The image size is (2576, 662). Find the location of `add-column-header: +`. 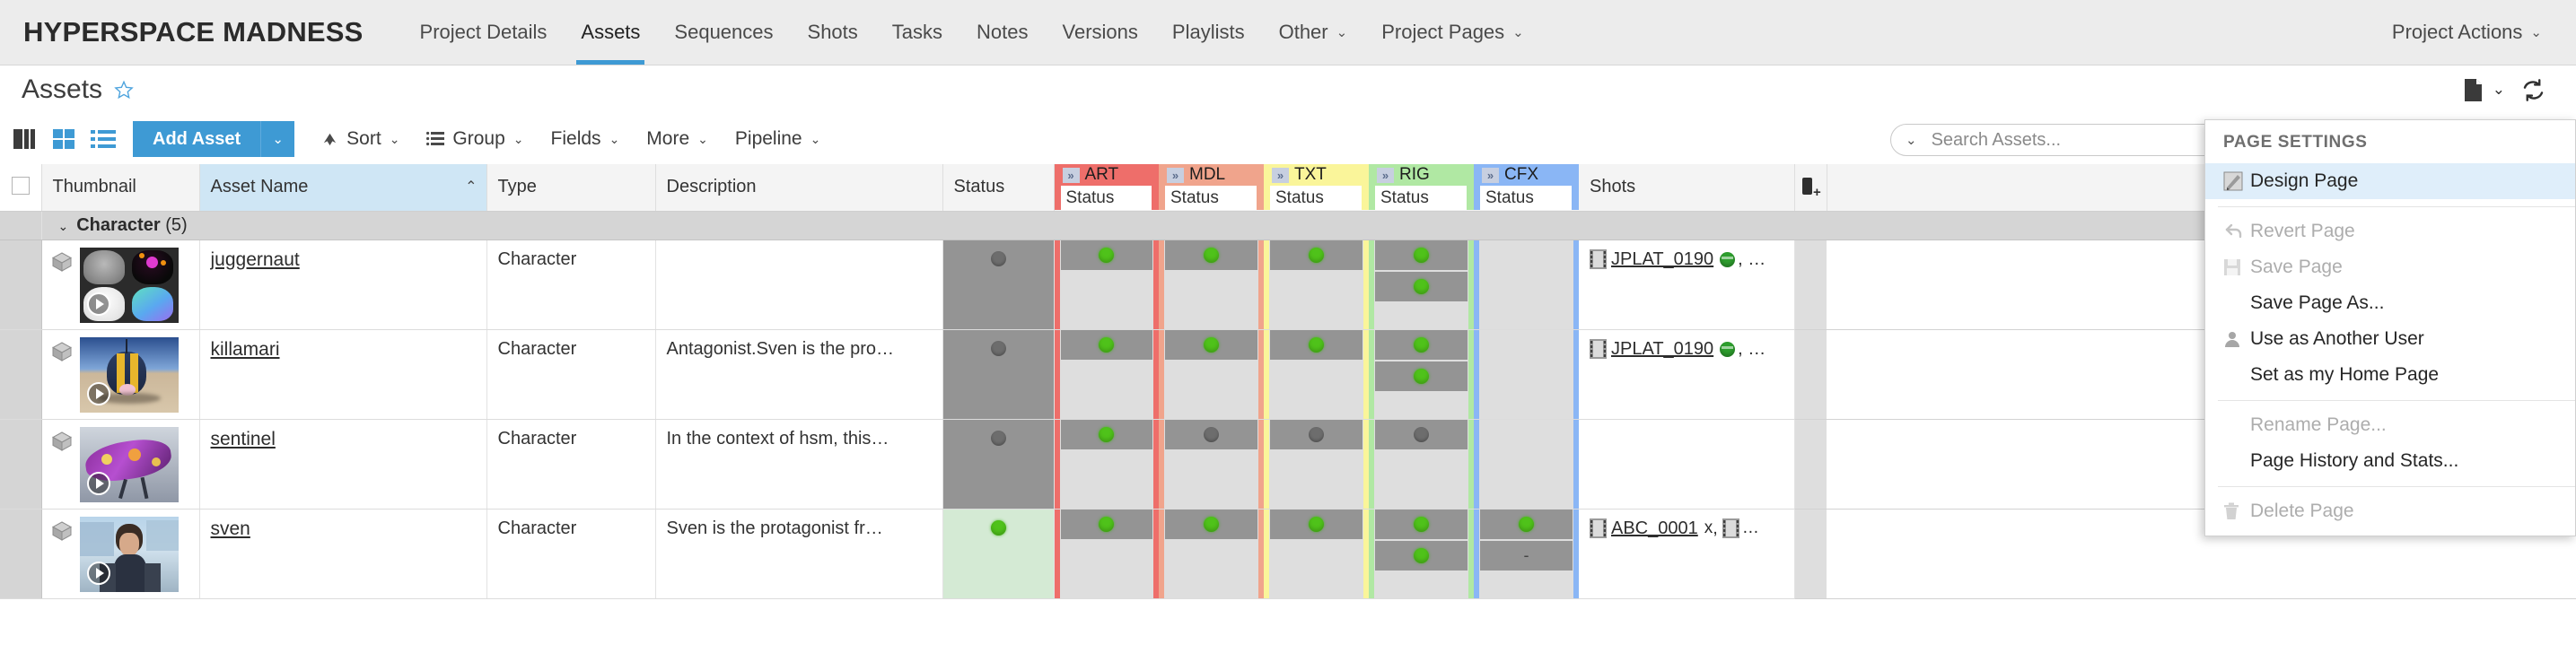

add-column-header: + is located at coordinates (1810, 188).